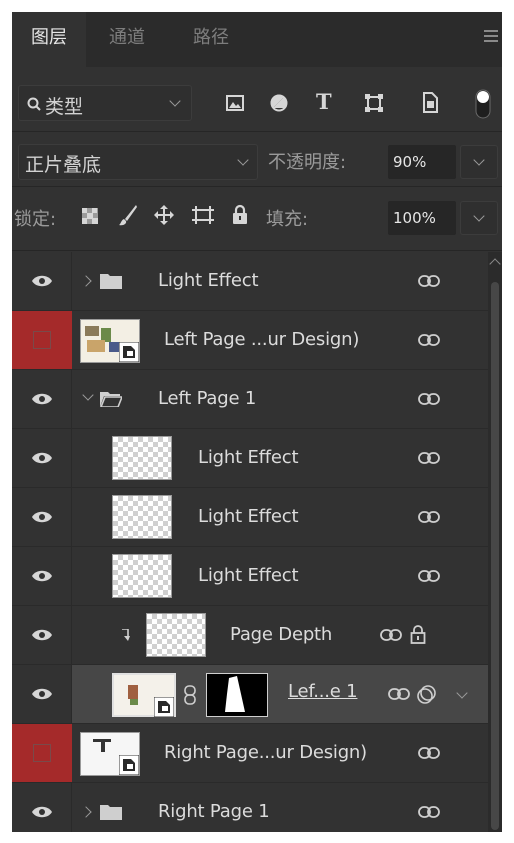 This screenshot has height=843, width=514. What do you see at coordinates (207, 398) in the screenshot?
I see `layer-name: Left Page 1` at bounding box center [207, 398].